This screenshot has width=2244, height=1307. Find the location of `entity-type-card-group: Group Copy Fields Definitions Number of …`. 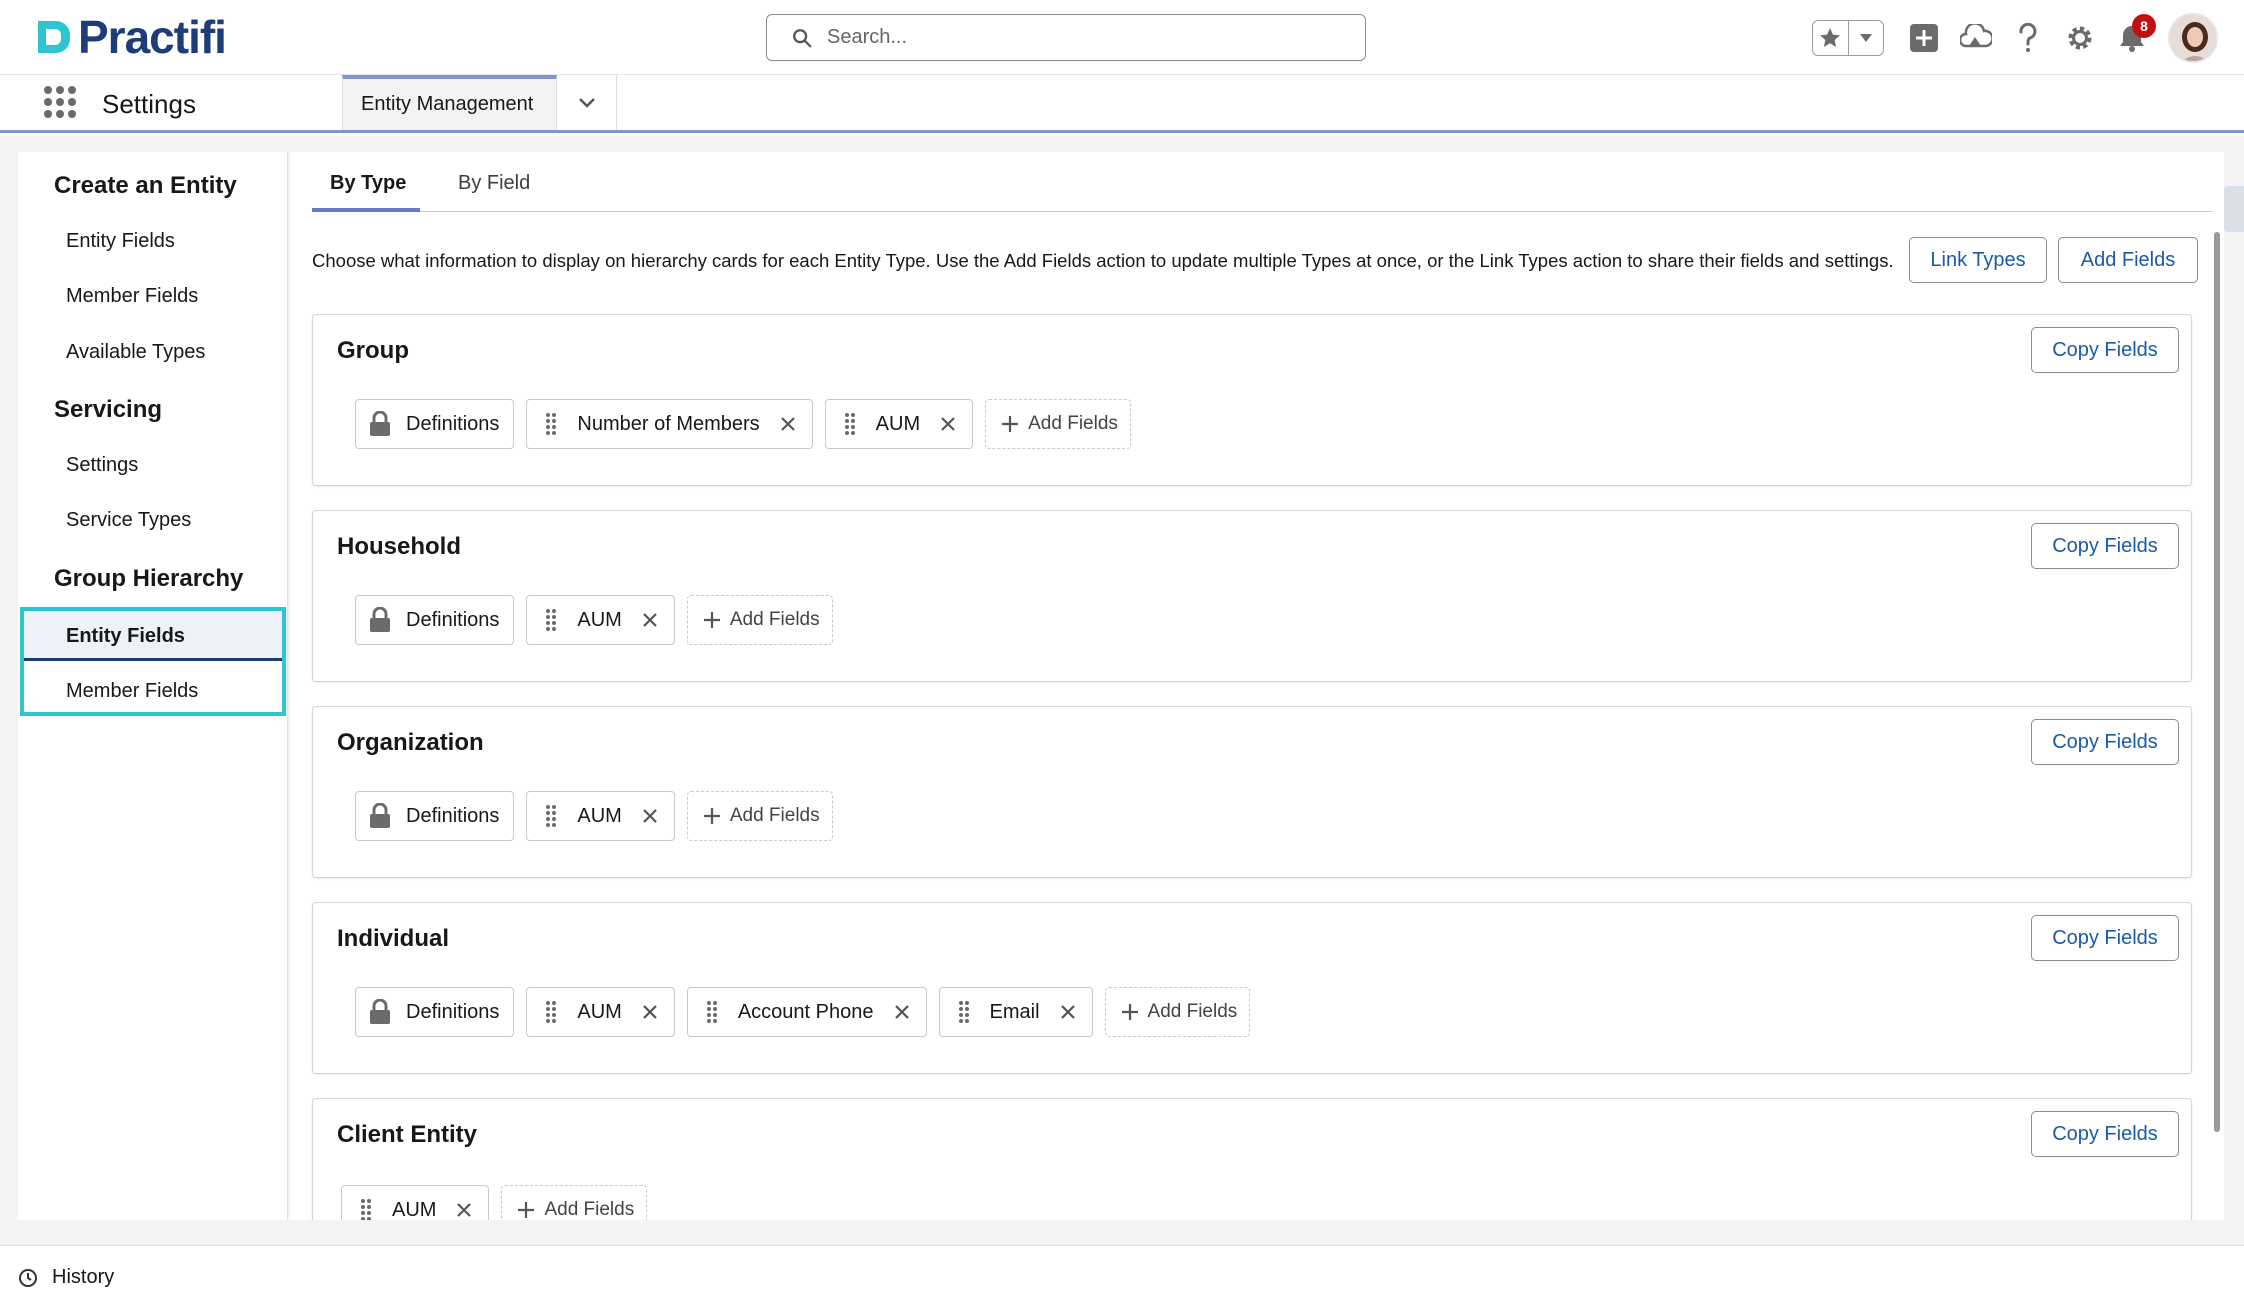

entity-type-card-group: Group Copy Fields Definitions Number of … is located at coordinates (1252, 400).